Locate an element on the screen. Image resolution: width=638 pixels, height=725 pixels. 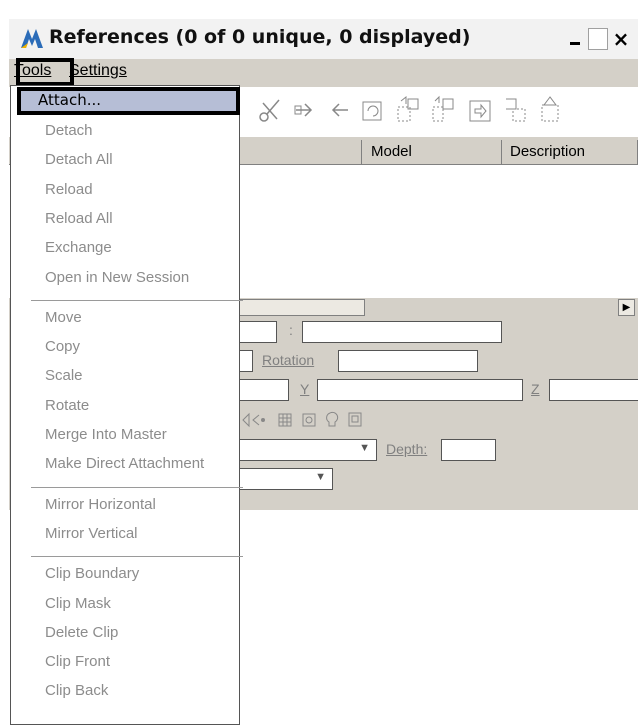
scale-colon: : is located at coordinates (291, 330).